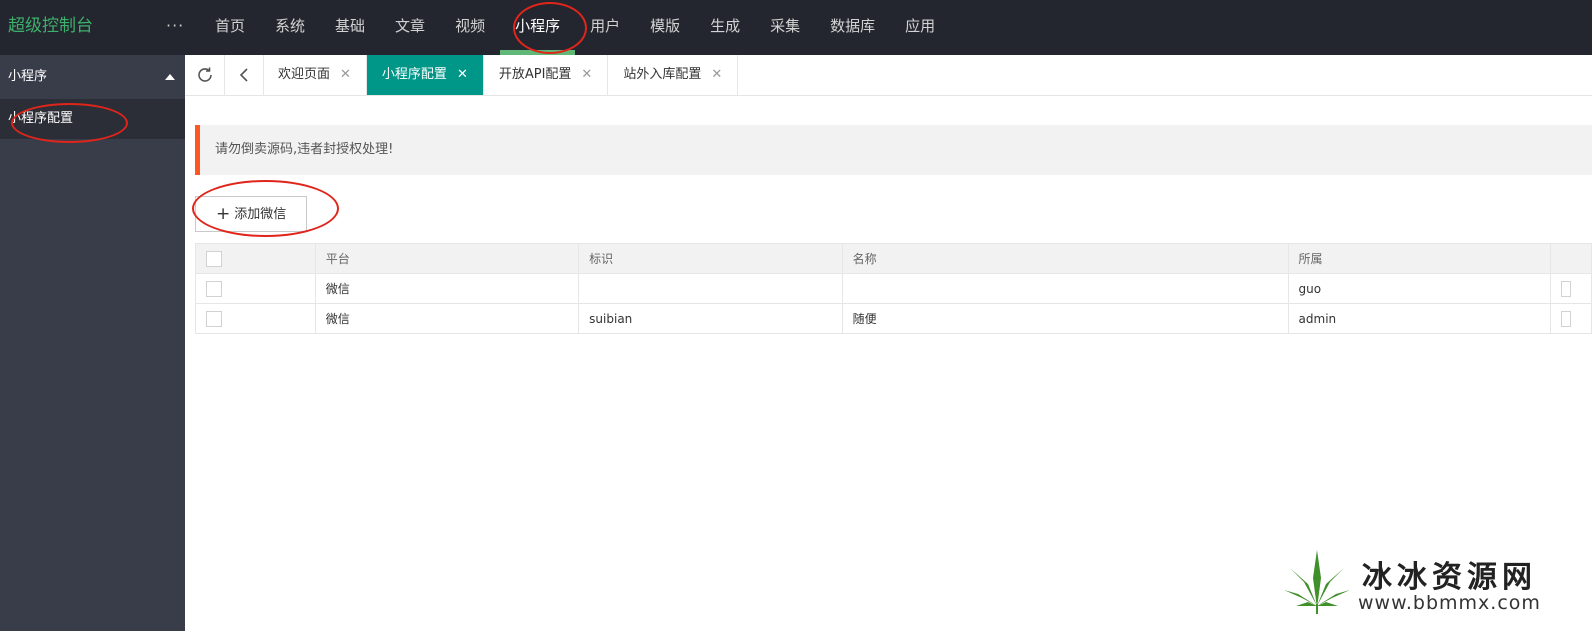 Image resolution: width=1592 pixels, height=631 pixels. Describe the element at coordinates (535, 74) in the screenshot. I see `tab-label: 开放API配置` at that location.